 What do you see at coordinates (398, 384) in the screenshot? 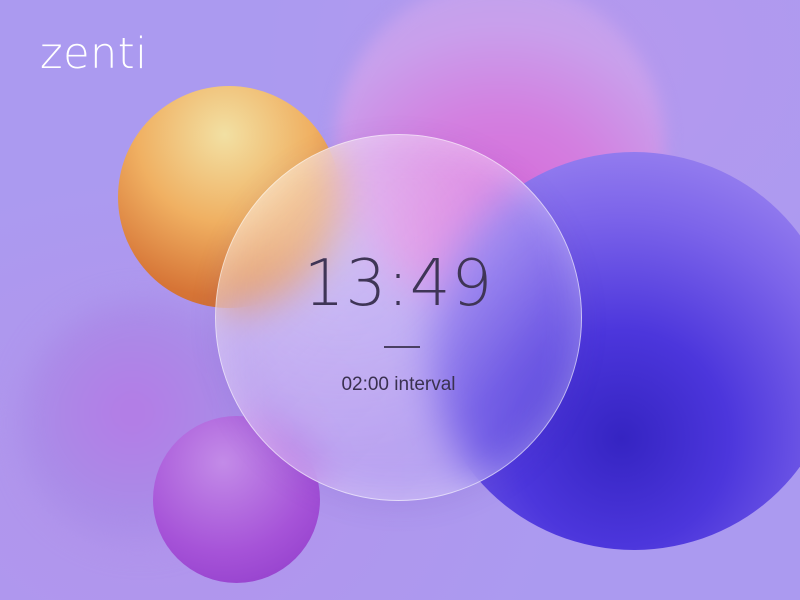
I see `interval-label: 02:00 interval` at bounding box center [398, 384].